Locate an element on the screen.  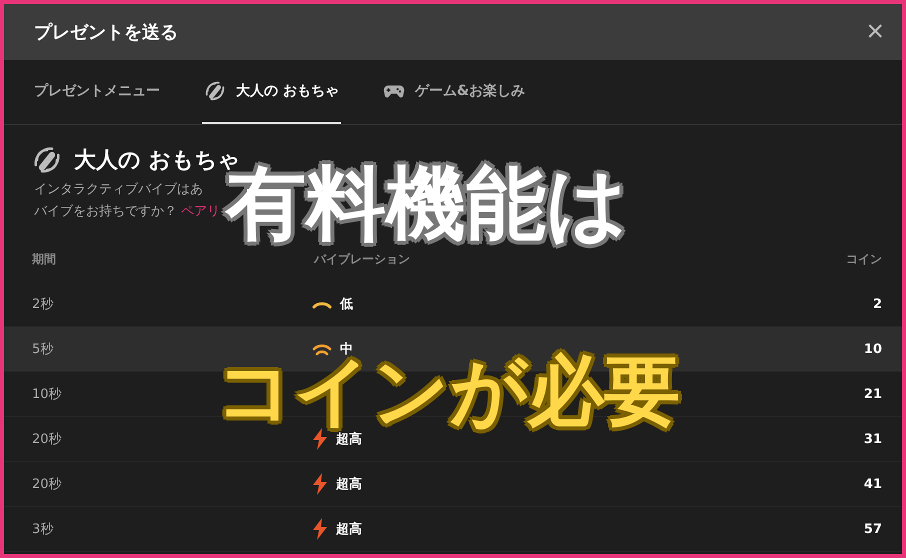
duration-cell-text: 10秒 is located at coordinates (47, 394).